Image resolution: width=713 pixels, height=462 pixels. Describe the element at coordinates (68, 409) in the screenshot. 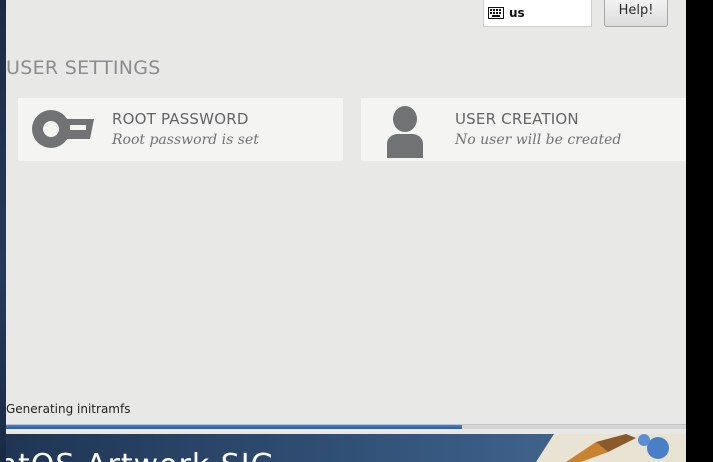

I see `progress-label: Generating initramfs` at that location.